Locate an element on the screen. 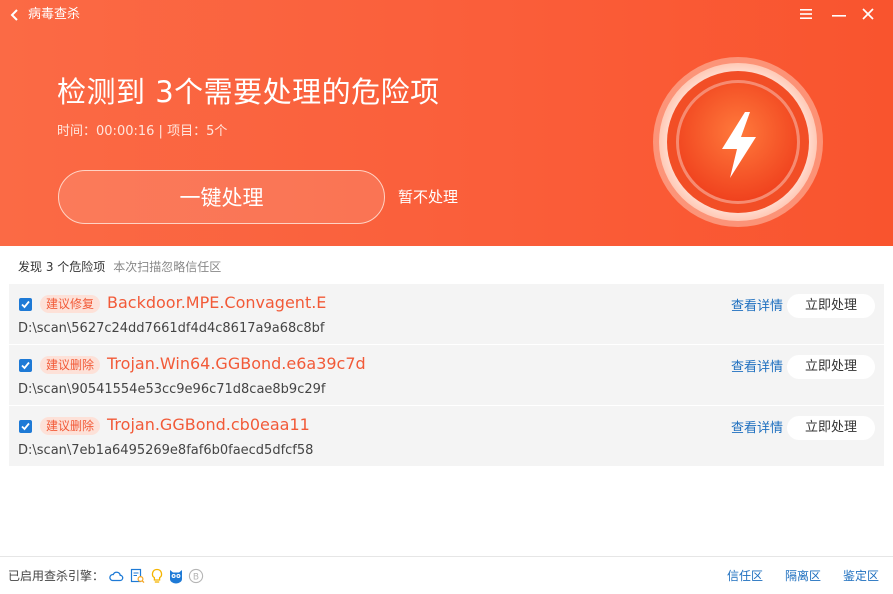  fix-all-button: 一键处理 is located at coordinates (221, 197).